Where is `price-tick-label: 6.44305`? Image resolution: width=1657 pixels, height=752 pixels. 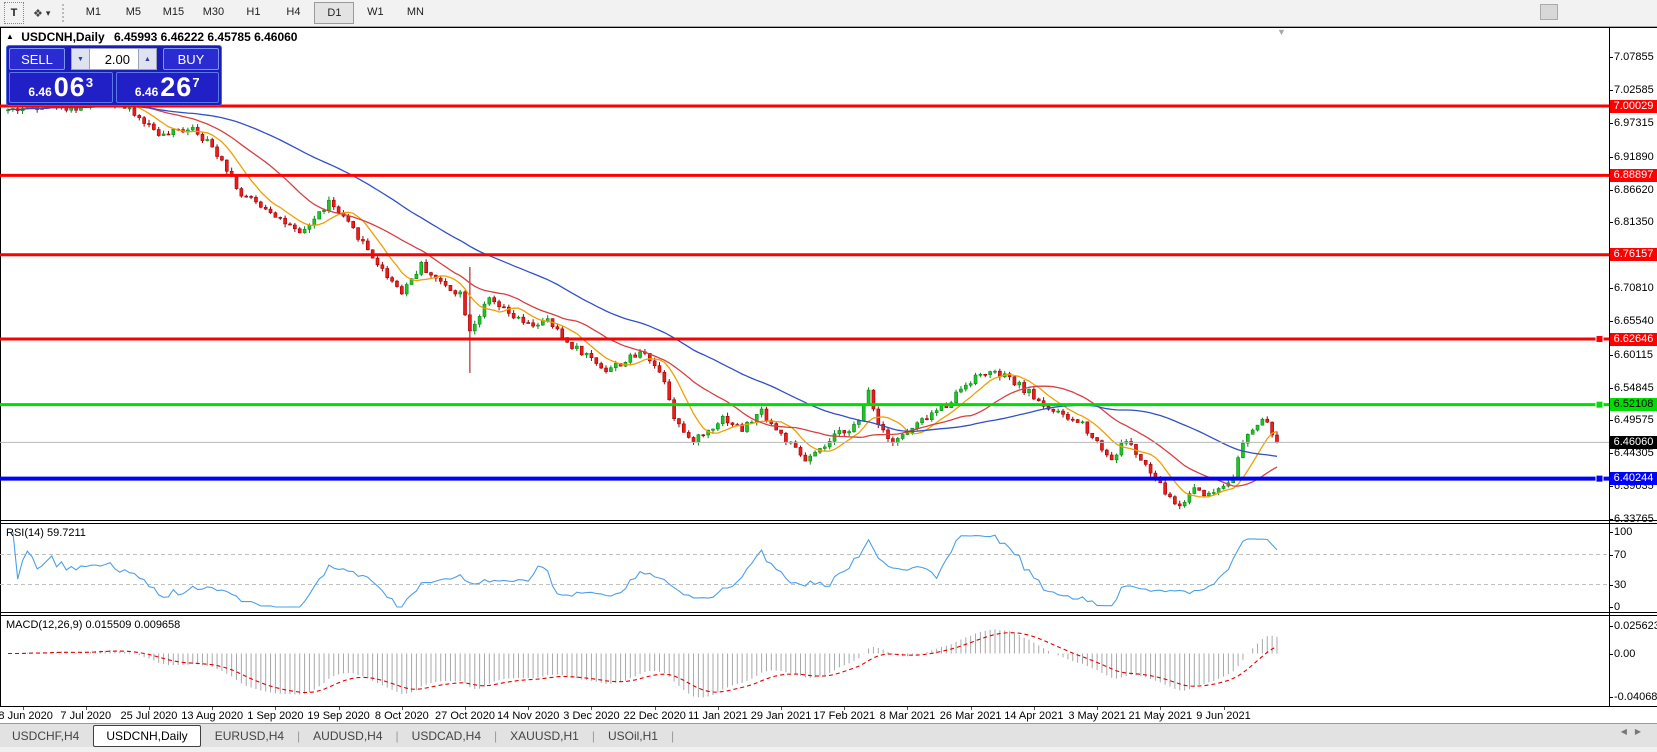 price-tick-label: 6.44305 is located at coordinates (1634, 453).